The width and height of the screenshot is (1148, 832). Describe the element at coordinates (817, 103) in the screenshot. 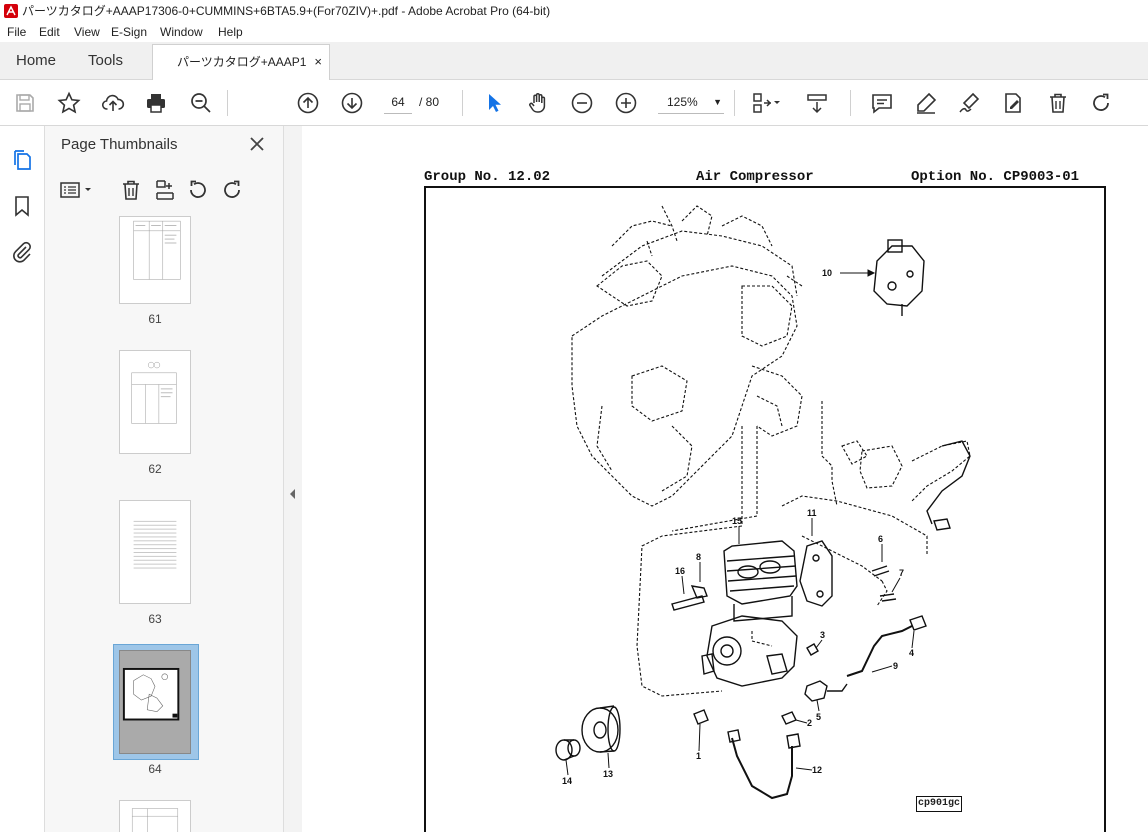

I see `scroll-mode-icon` at that location.